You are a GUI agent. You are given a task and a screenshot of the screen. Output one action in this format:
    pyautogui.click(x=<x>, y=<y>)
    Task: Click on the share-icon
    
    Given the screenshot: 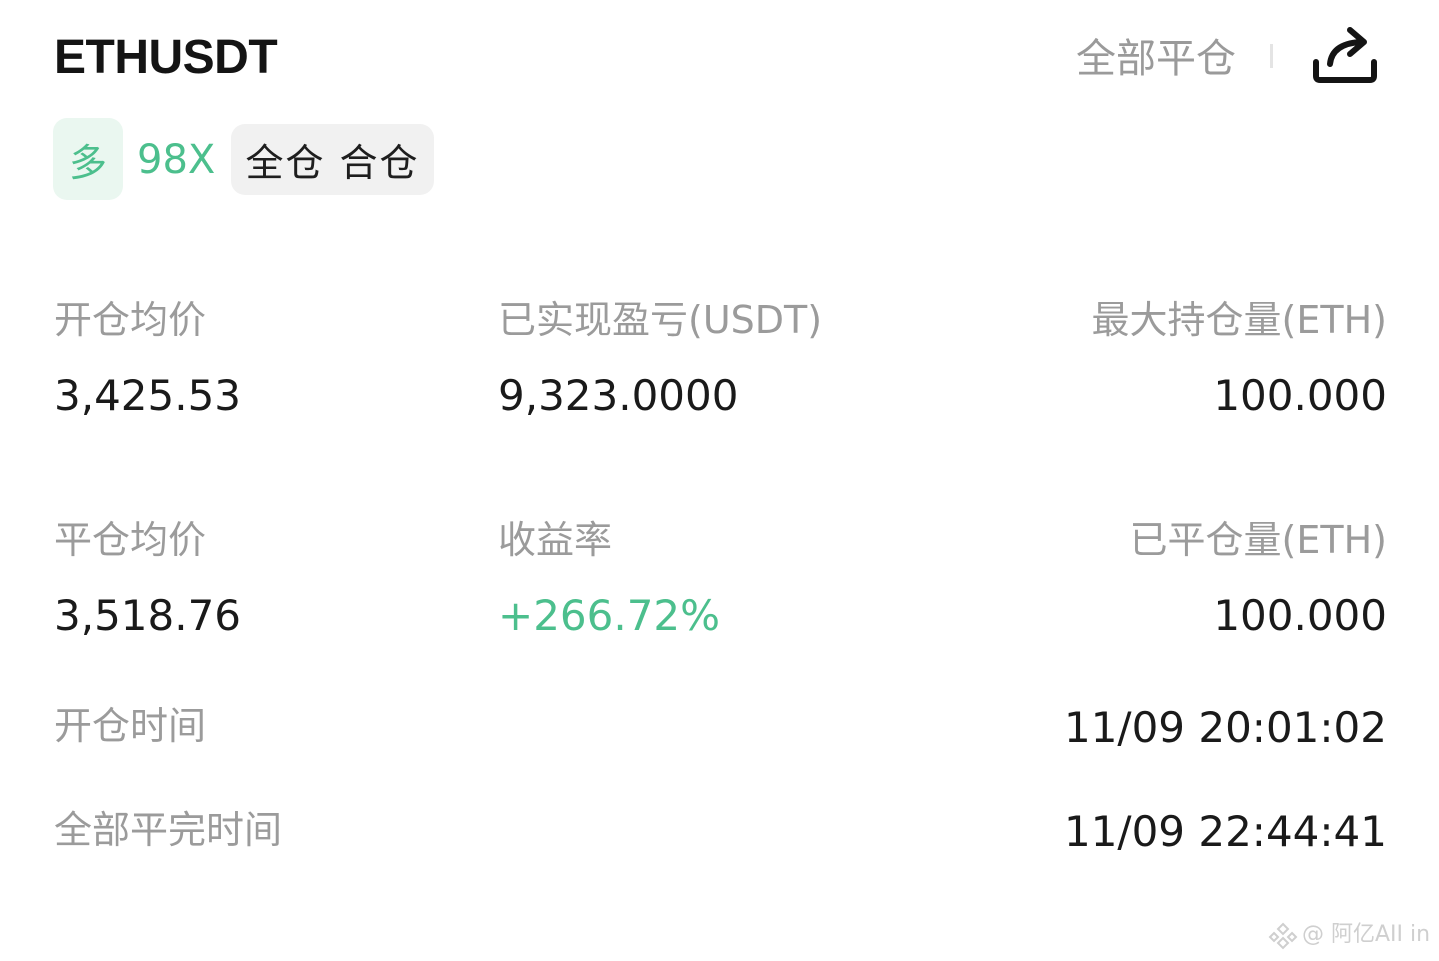 What is the action you would take?
    pyautogui.click(x=1345, y=55)
    